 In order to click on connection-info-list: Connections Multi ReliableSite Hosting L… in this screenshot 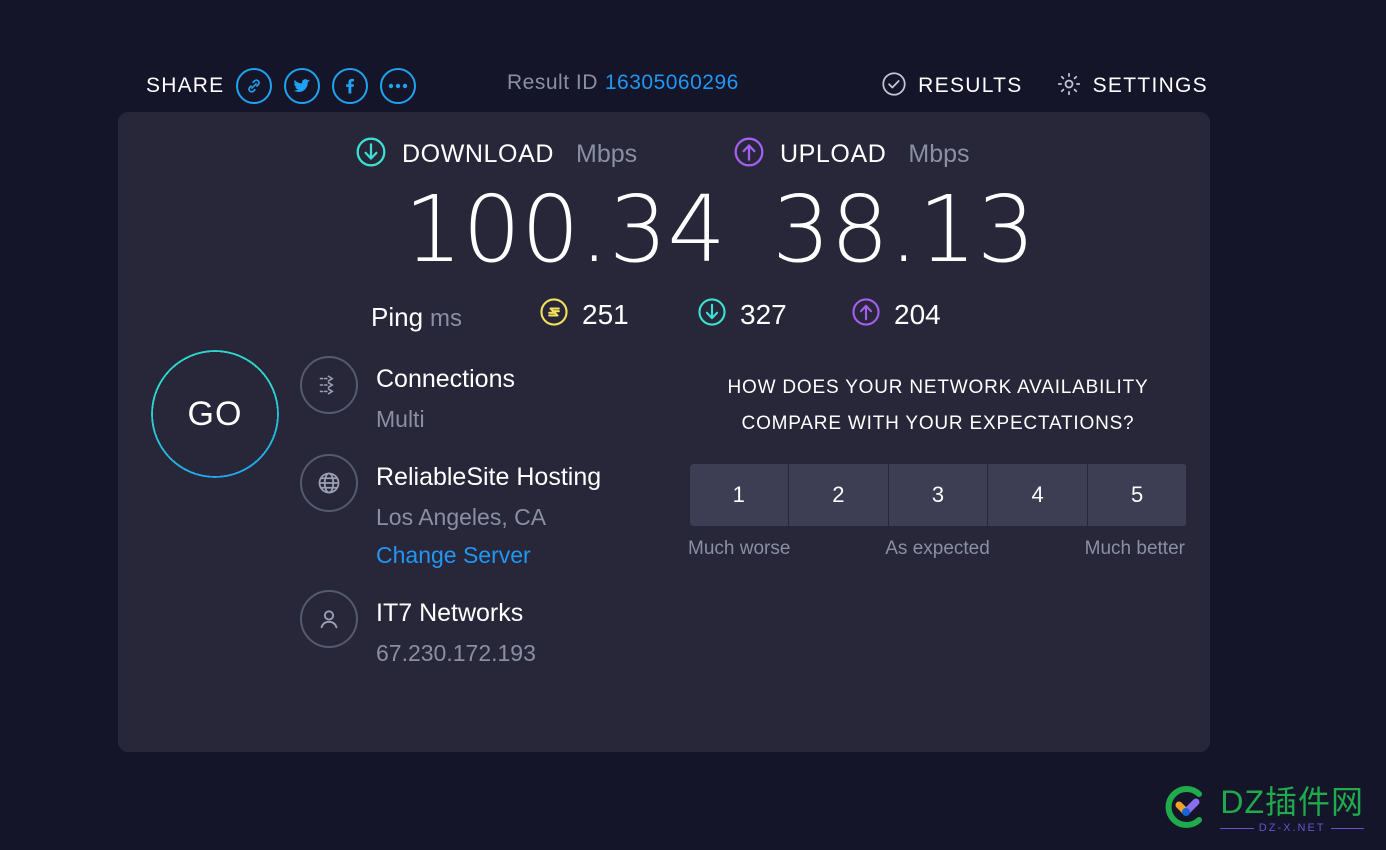, I will do `click(465, 520)`.